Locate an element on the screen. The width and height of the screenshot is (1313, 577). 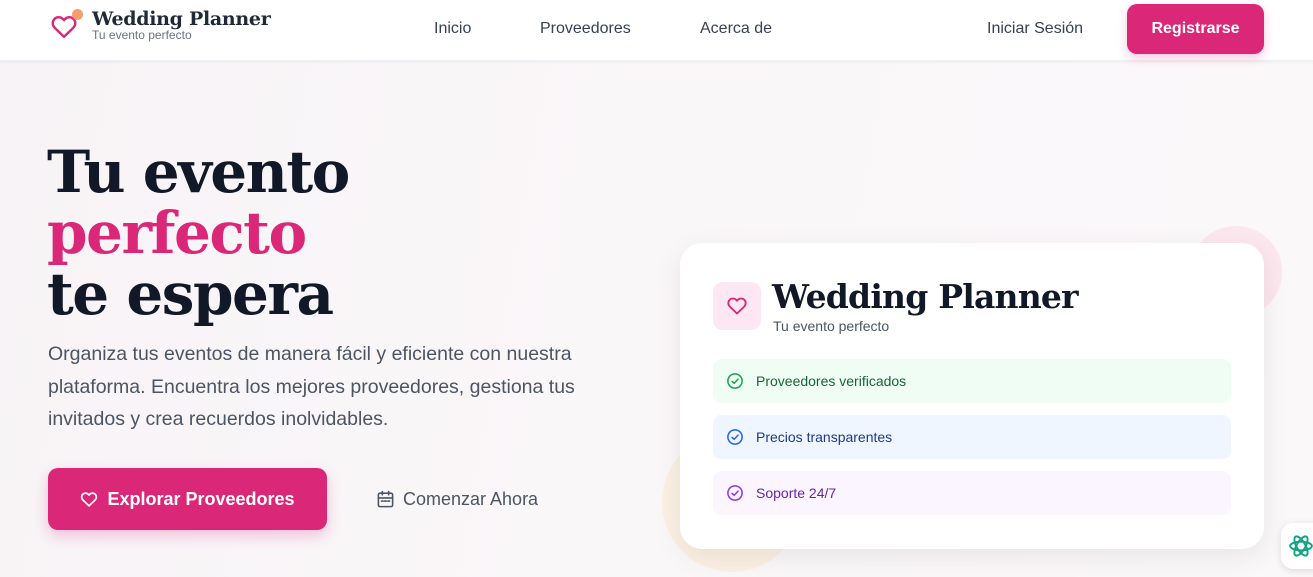
hero-title: Tu evento perfecto te espera is located at coordinates (198, 233).